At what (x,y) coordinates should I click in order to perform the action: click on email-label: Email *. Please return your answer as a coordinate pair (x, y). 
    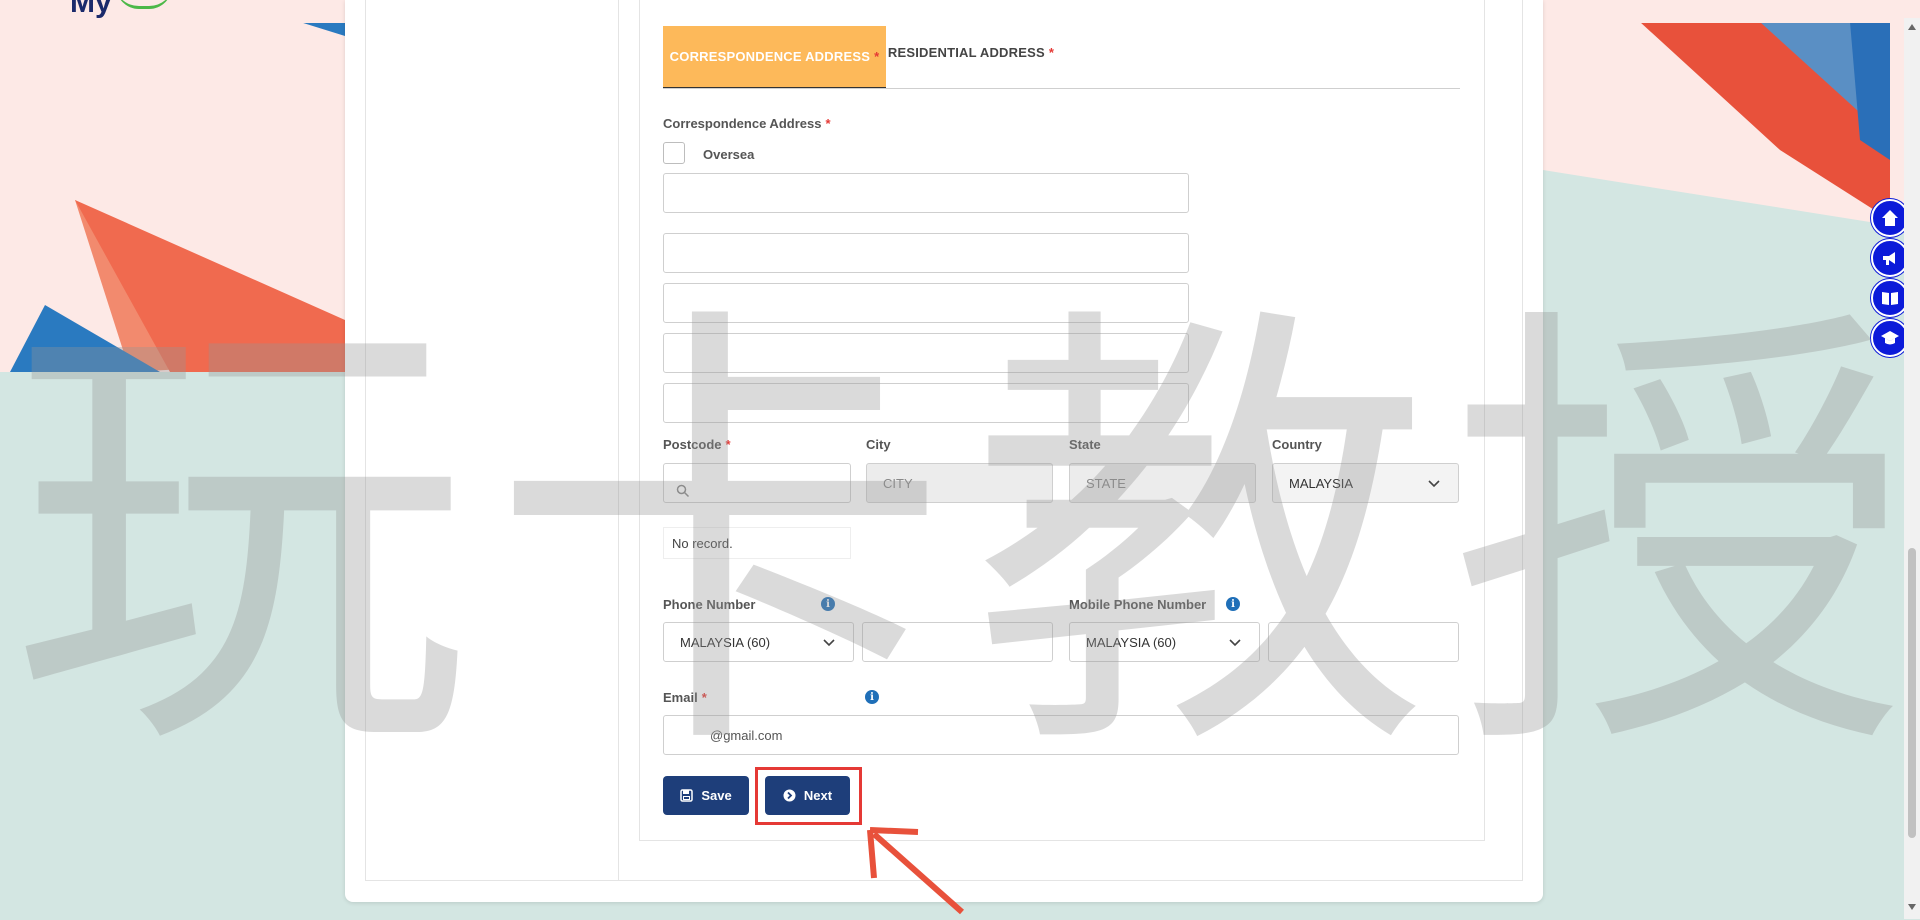
    Looking at the image, I should click on (685, 697).